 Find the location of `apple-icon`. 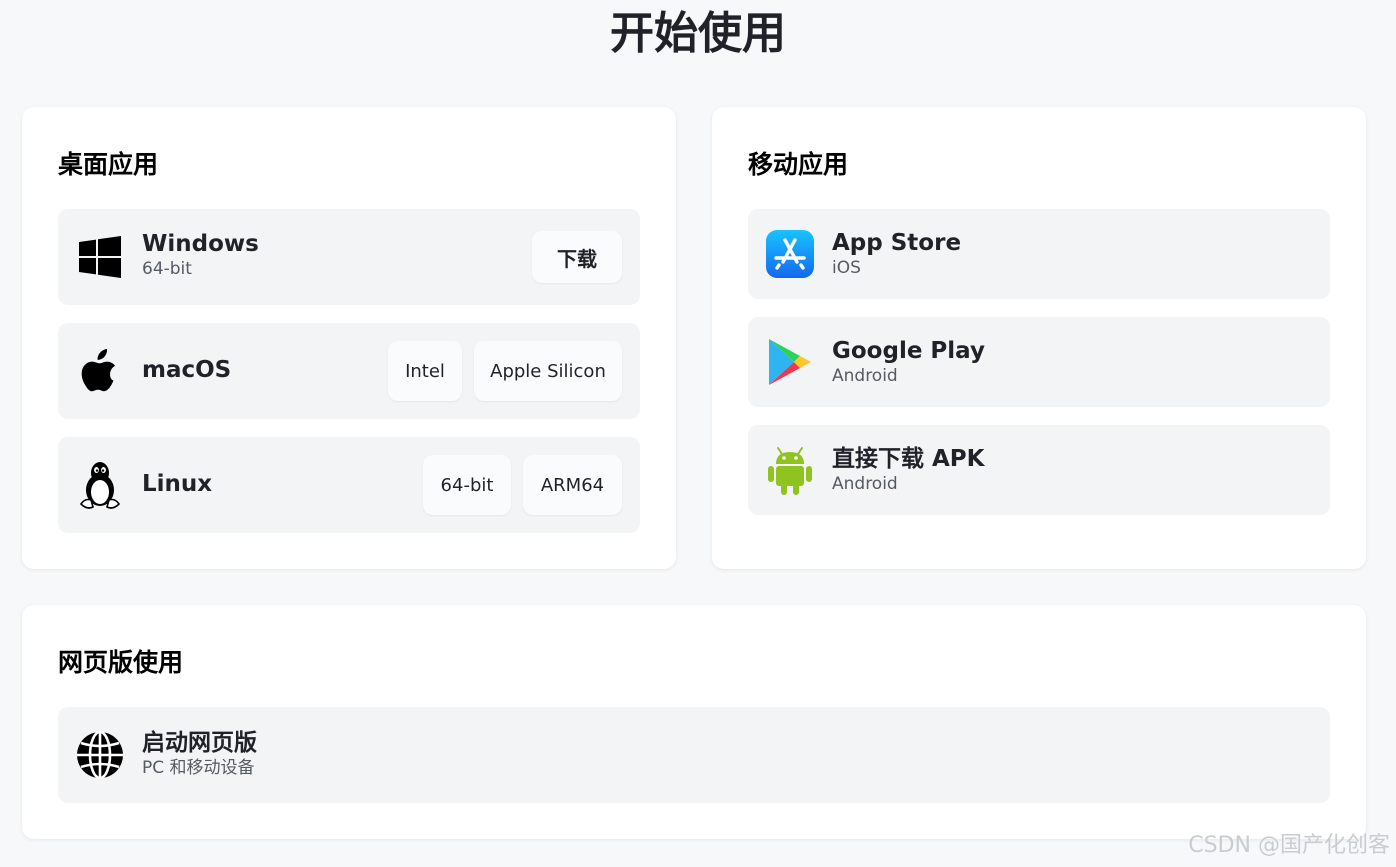

apple-icon is located at coordinates (100, 370).